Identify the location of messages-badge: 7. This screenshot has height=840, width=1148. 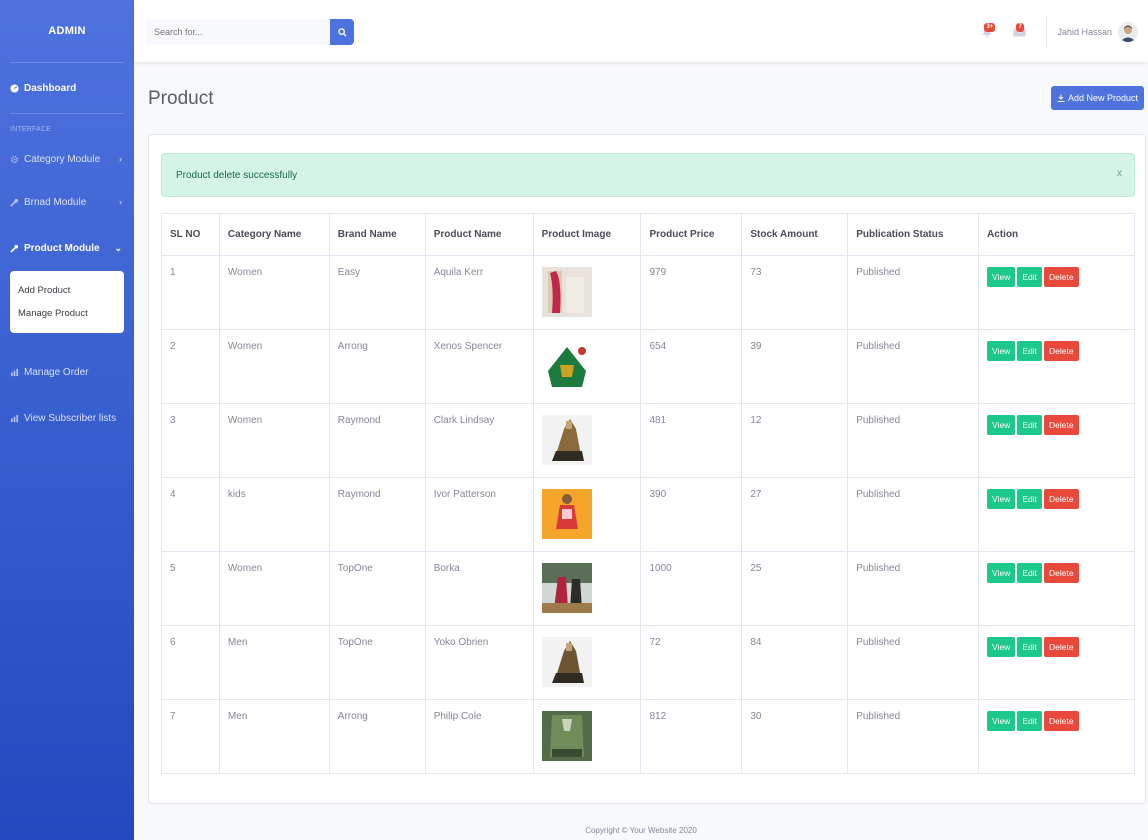
(1020, 27).